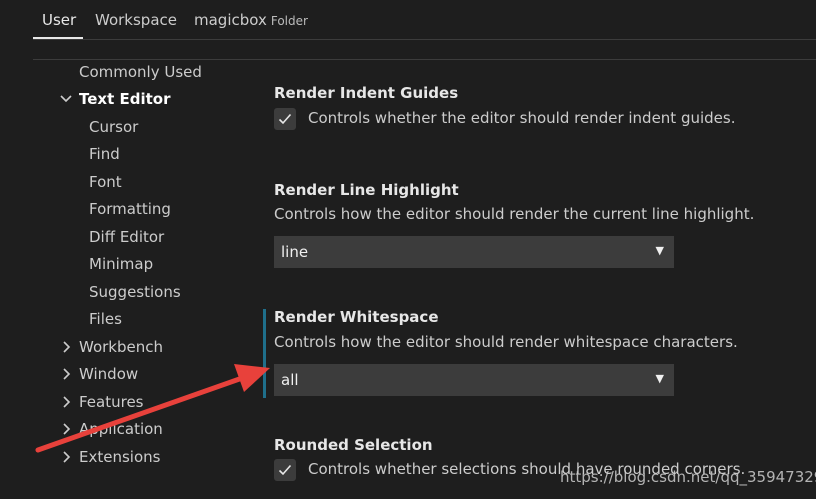 The image size is (816, 499). I want to click on annotation-arrow-icon, so click(152, 408).